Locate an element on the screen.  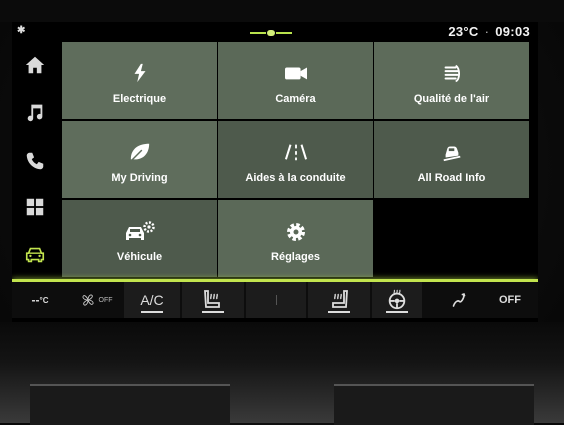
gear-icon is located at coordinates (295, 232).